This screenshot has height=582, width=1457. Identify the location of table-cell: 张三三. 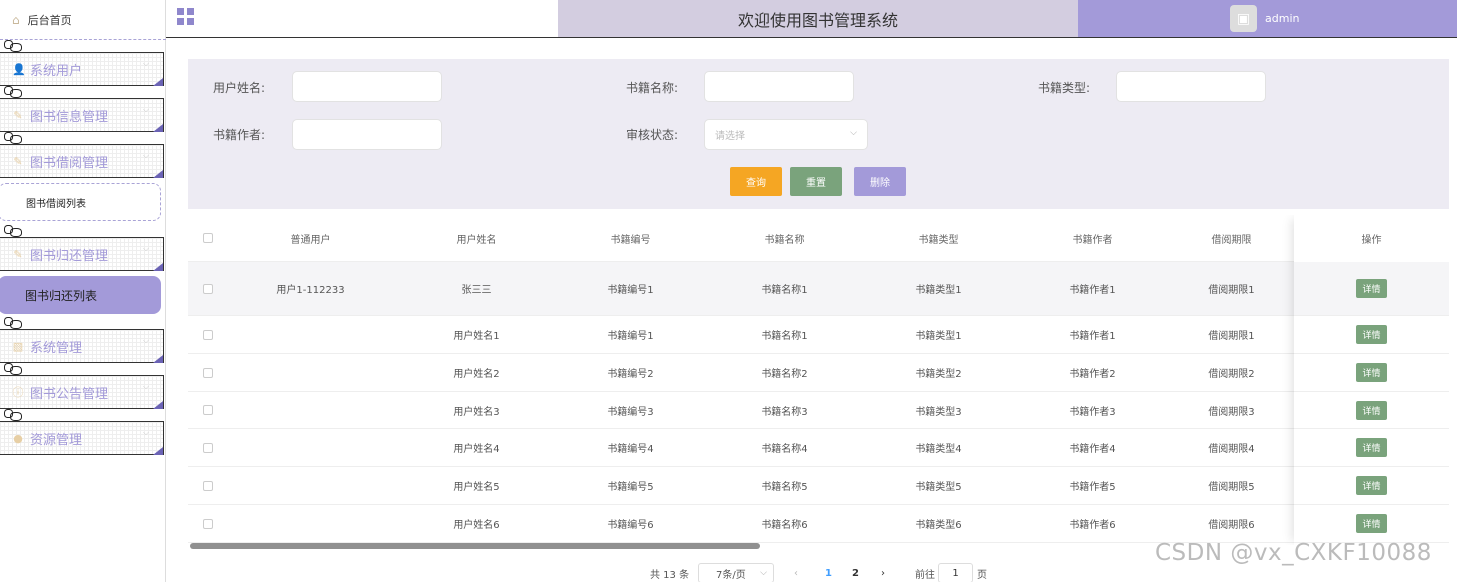
(476, 290).